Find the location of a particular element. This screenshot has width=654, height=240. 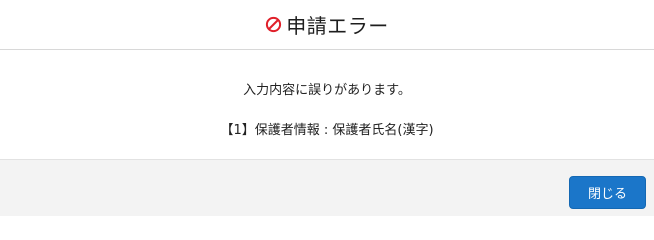

error-message: 入力内容に誤りがあります。 is located at coordinates (327, 90).